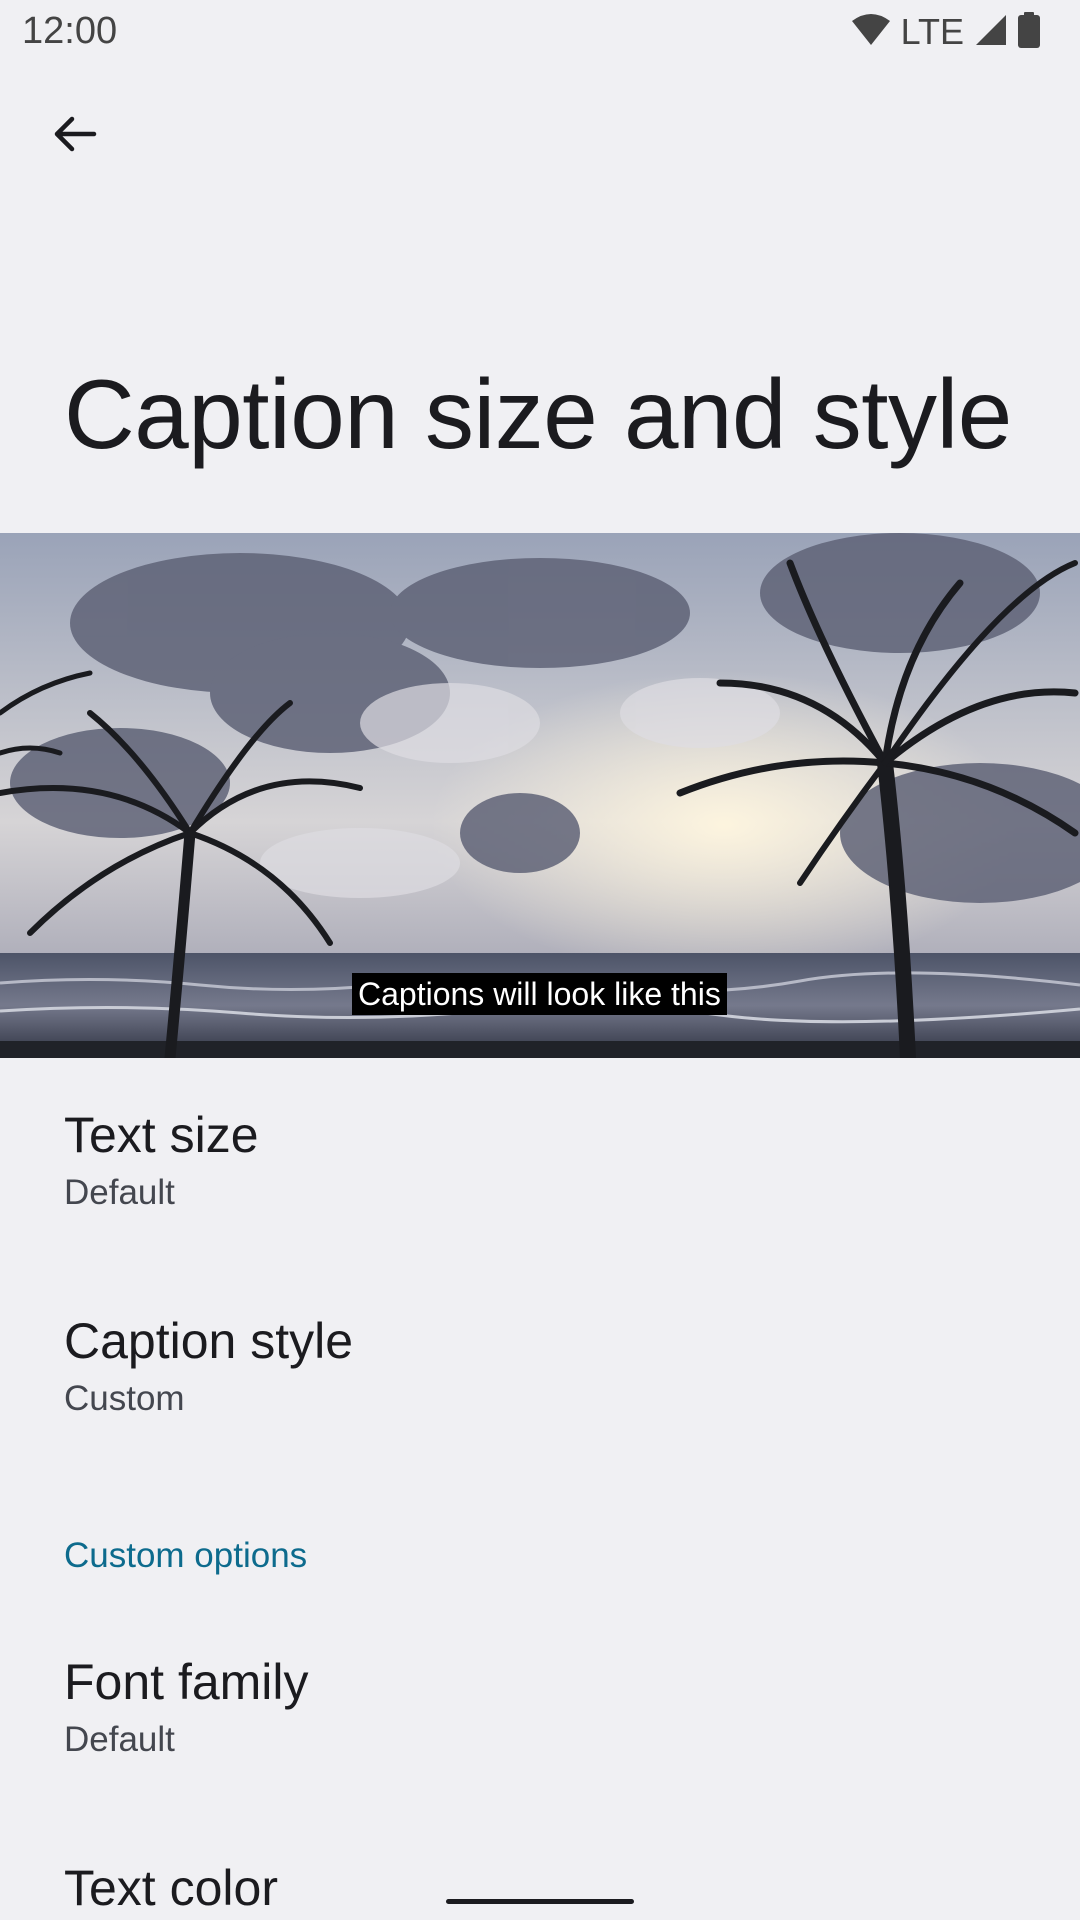 This screenshot has width=1080, height=1920. Describe the element at coordinates (161, 1135) in the screenshot. I see `text-size-title: Text size` at that location.